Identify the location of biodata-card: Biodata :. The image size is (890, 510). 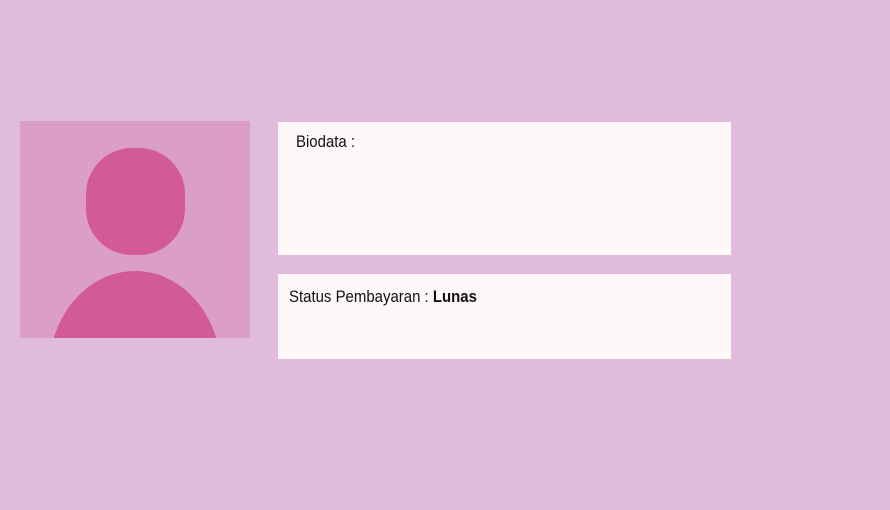
(504, 188).